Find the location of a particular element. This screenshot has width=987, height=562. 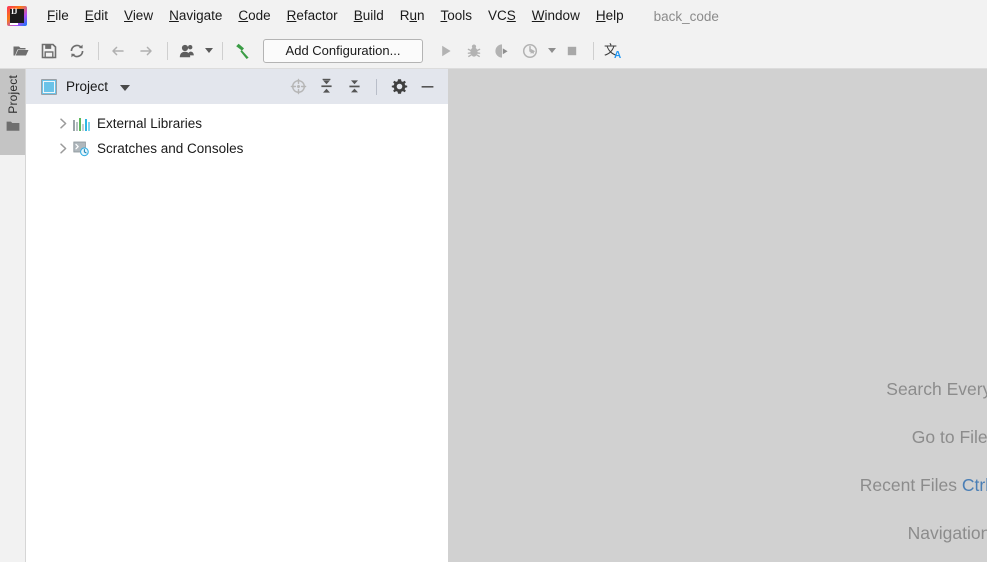

stop-icon is located at coordinates (572, 51).